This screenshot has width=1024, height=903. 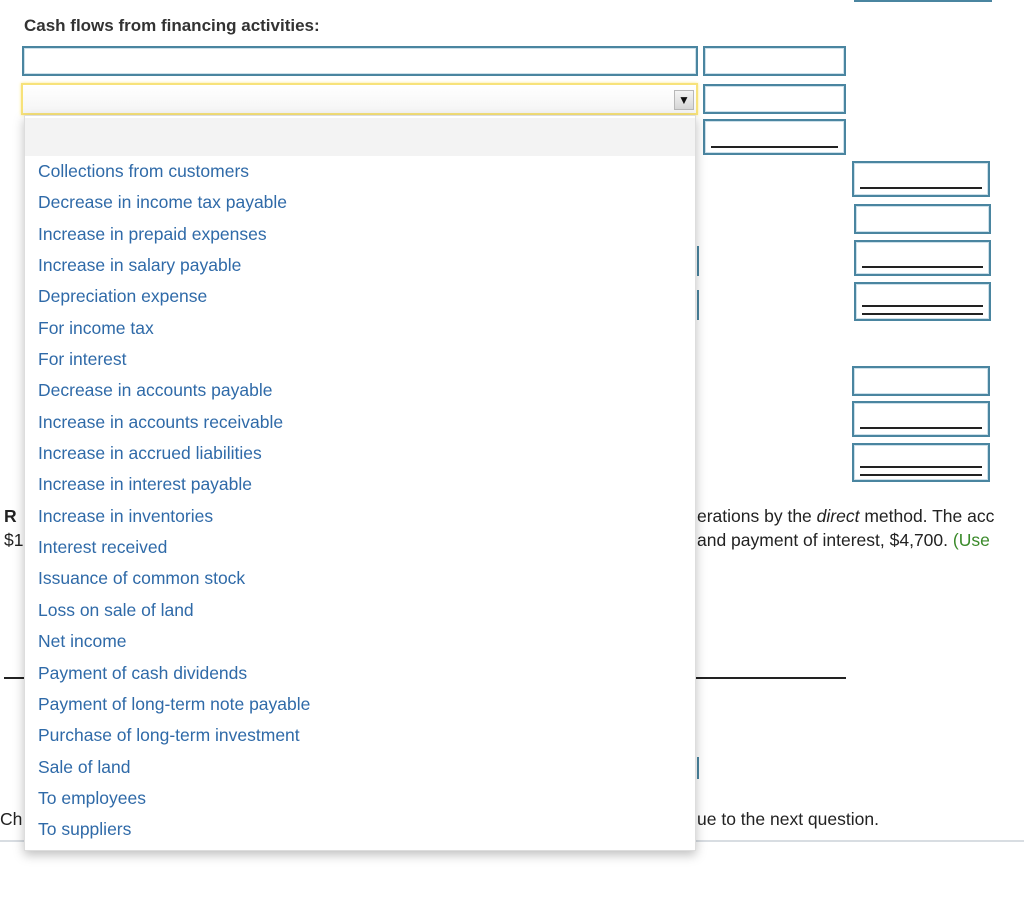 What do you see at coordinates (360, 328) in the screenshot?
I see `dropdown-option: For income tax` at bounding box center [360, 328].